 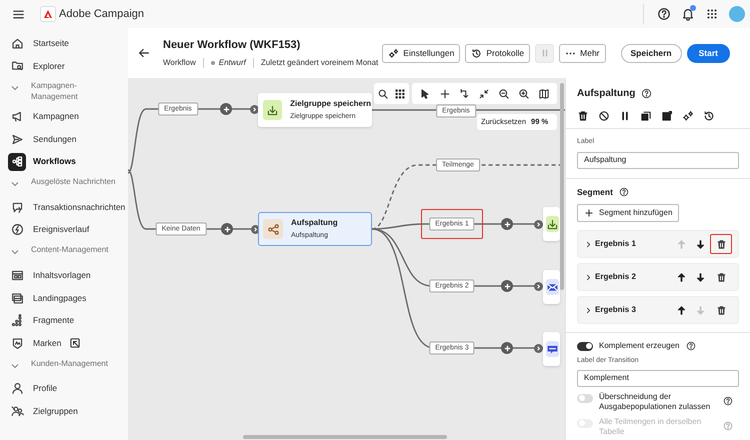 I want to click on block-button, so click(x=604, y=116).